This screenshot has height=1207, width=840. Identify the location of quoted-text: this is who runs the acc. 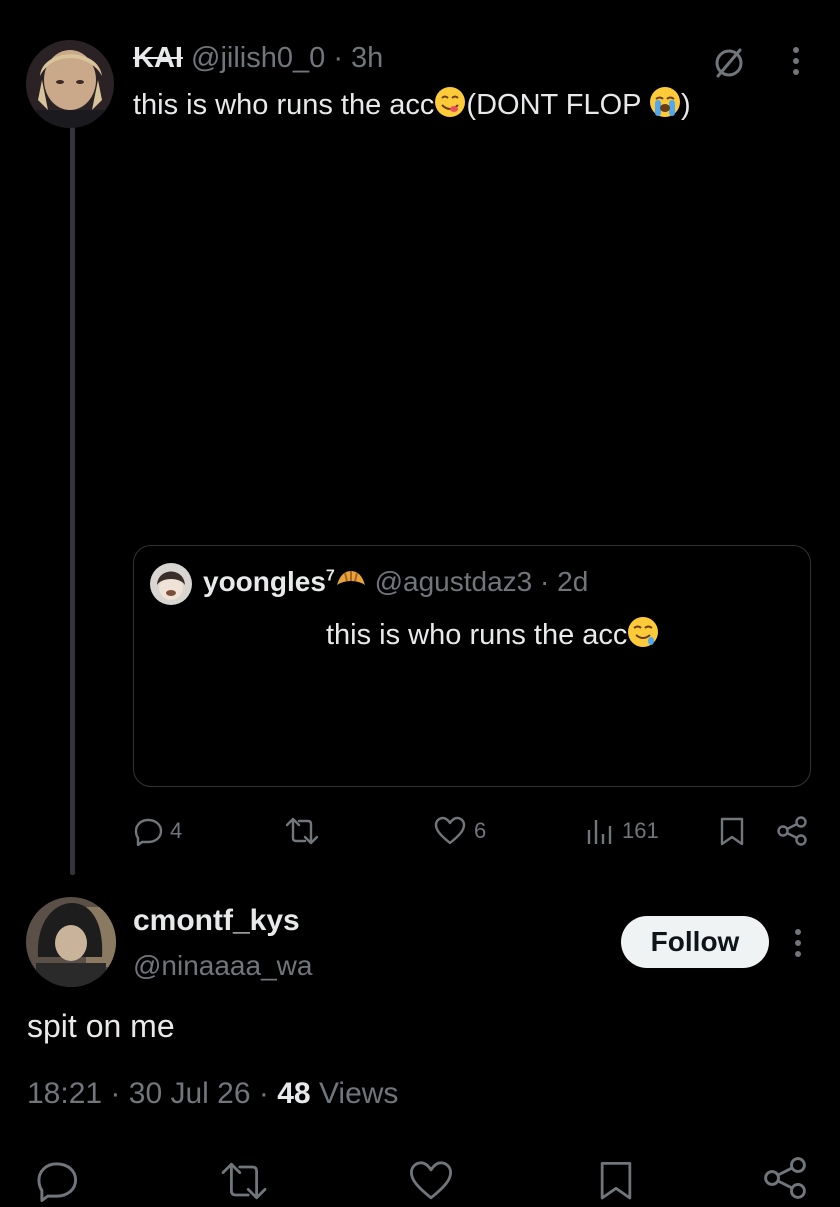
(492, 636).